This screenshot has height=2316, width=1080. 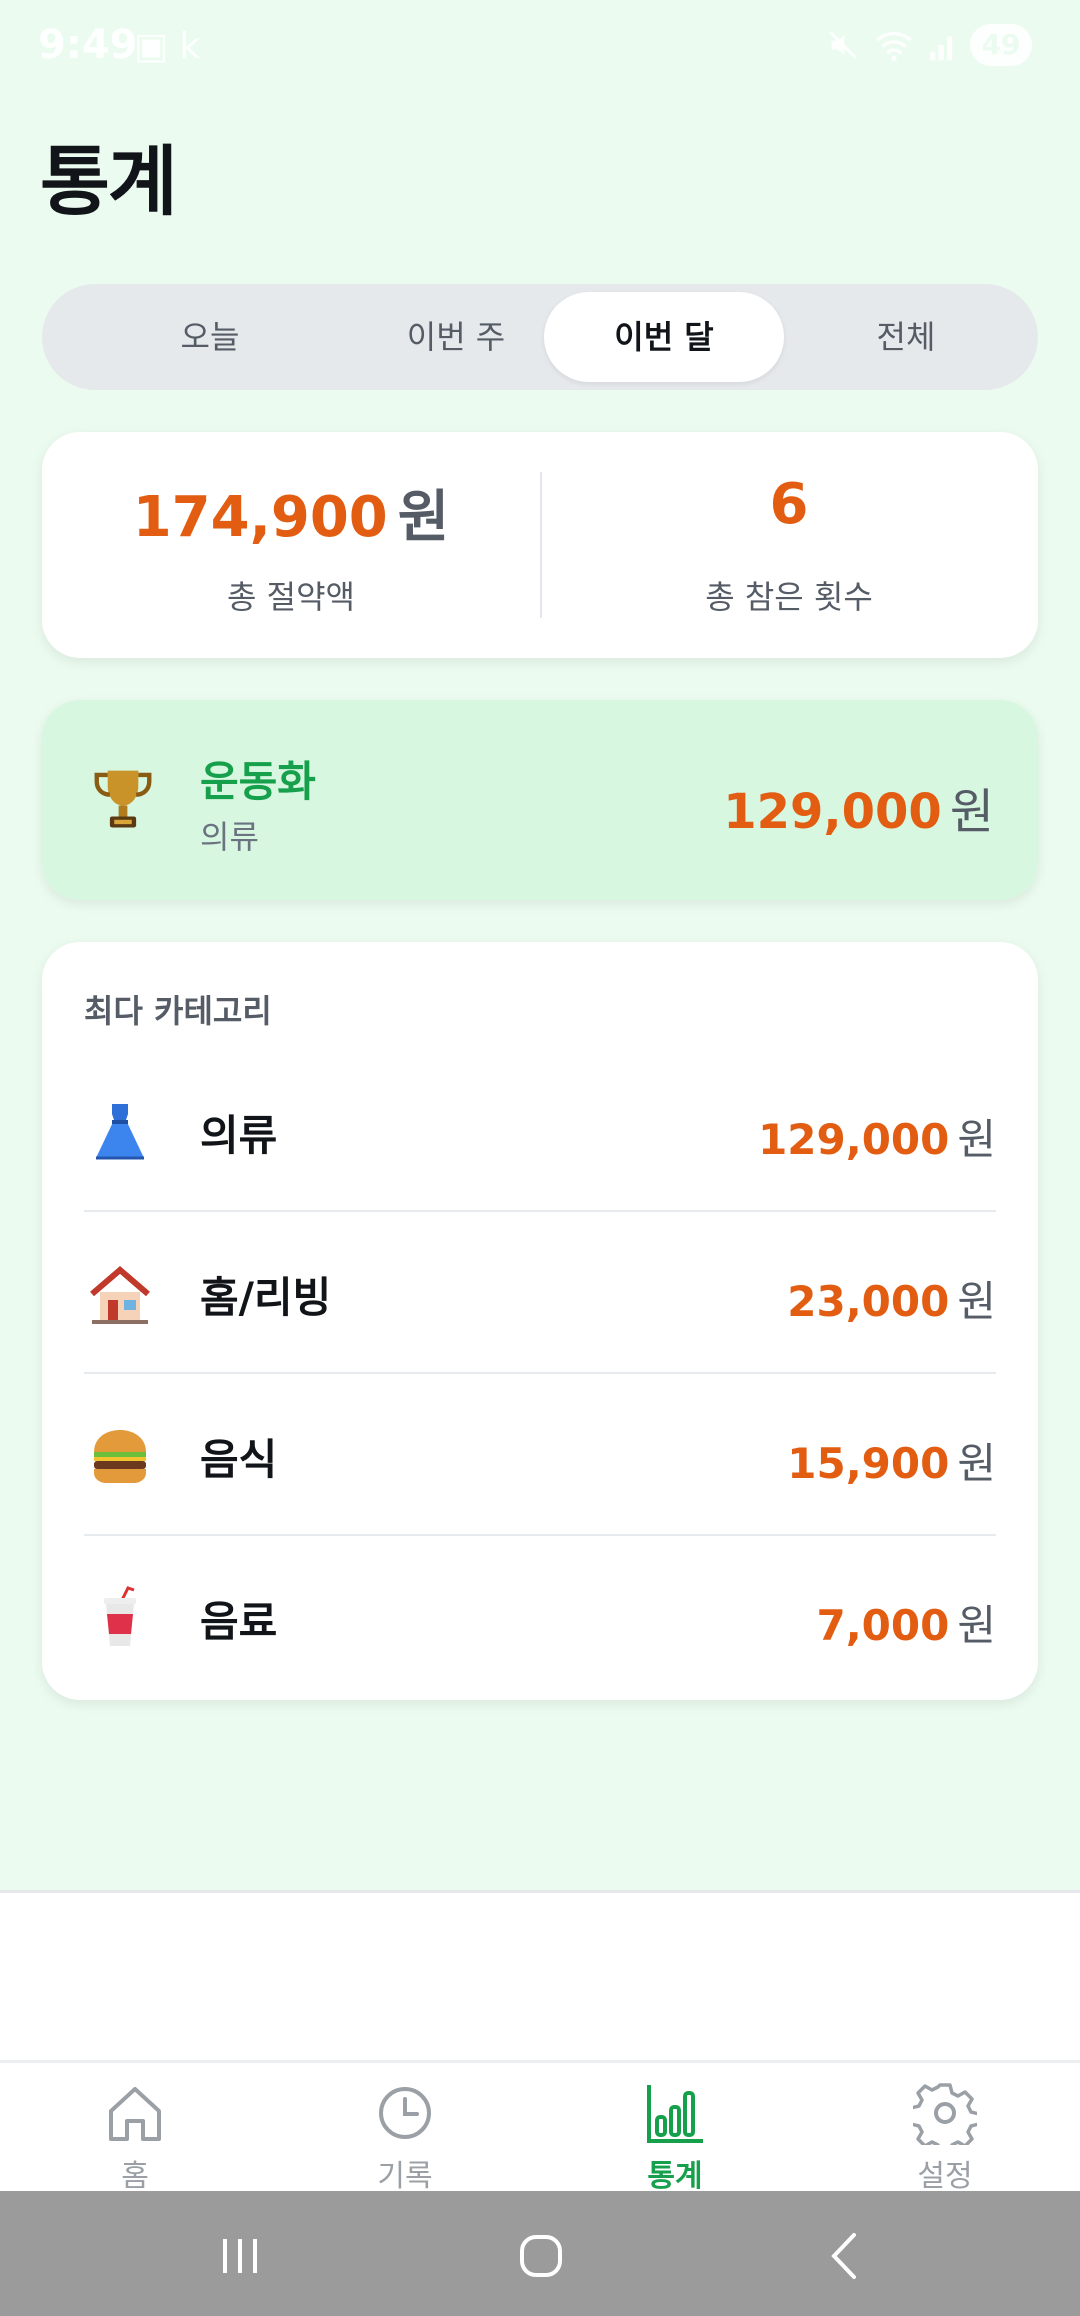 I want to click on tab-all: 전체, so click(x=906, y=337).